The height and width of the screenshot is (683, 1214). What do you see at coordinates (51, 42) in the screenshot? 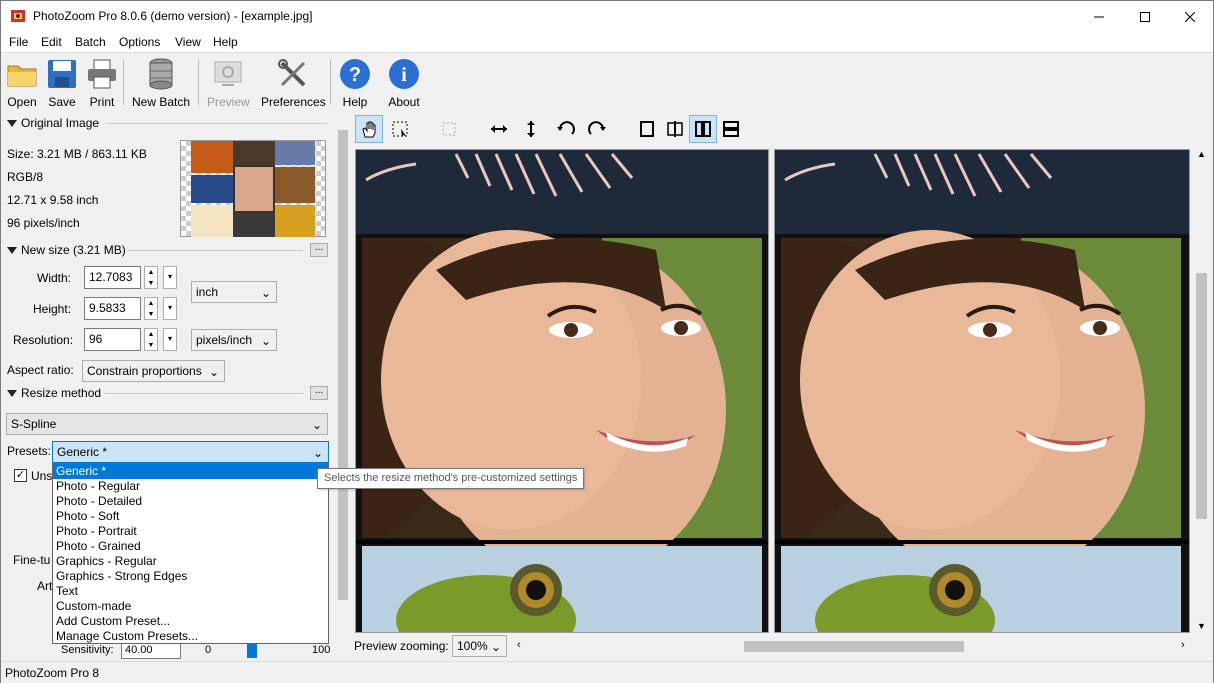
I see `menu-edit: Edit` at bounding box center [51, 42].